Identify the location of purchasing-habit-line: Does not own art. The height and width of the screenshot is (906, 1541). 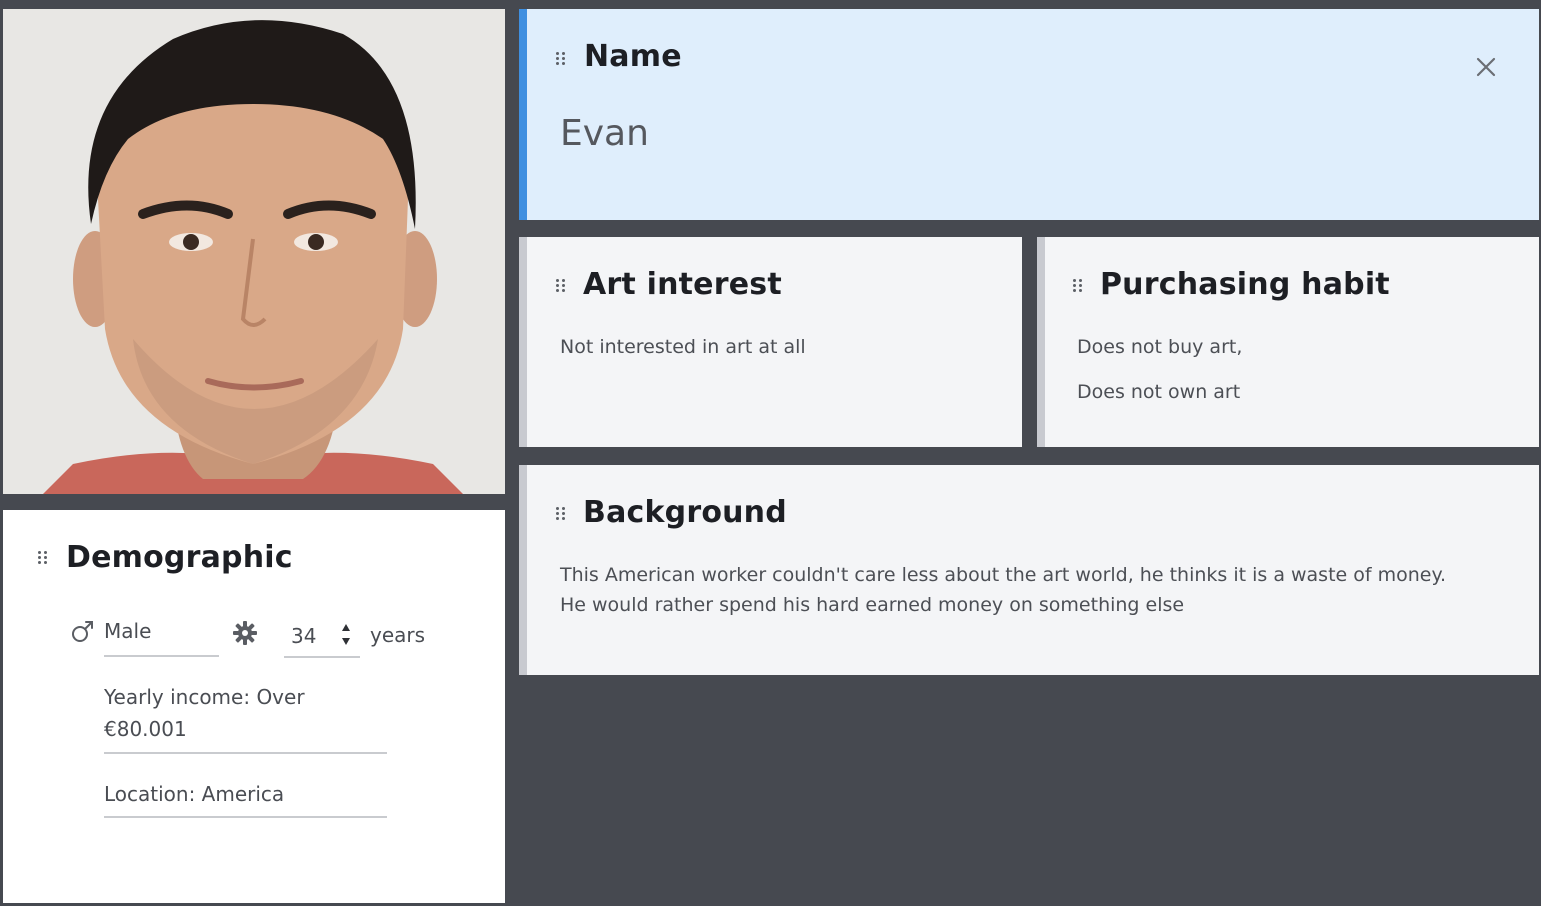
(1158, 392).